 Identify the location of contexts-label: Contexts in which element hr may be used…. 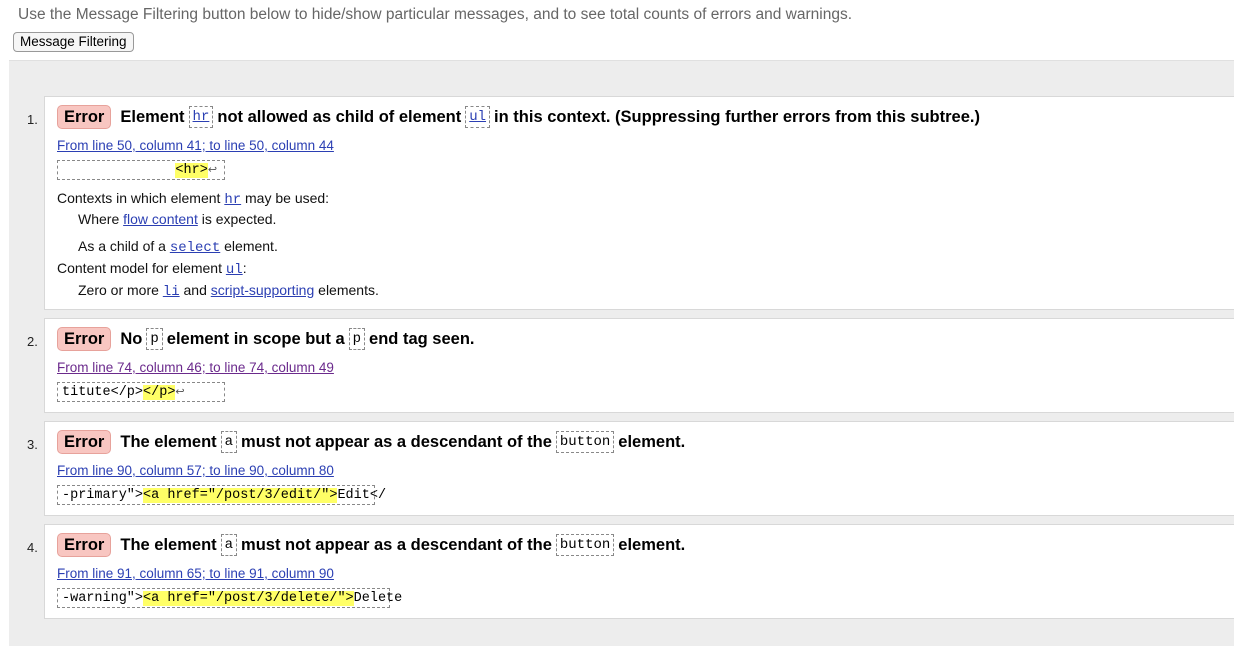
(193, 199).